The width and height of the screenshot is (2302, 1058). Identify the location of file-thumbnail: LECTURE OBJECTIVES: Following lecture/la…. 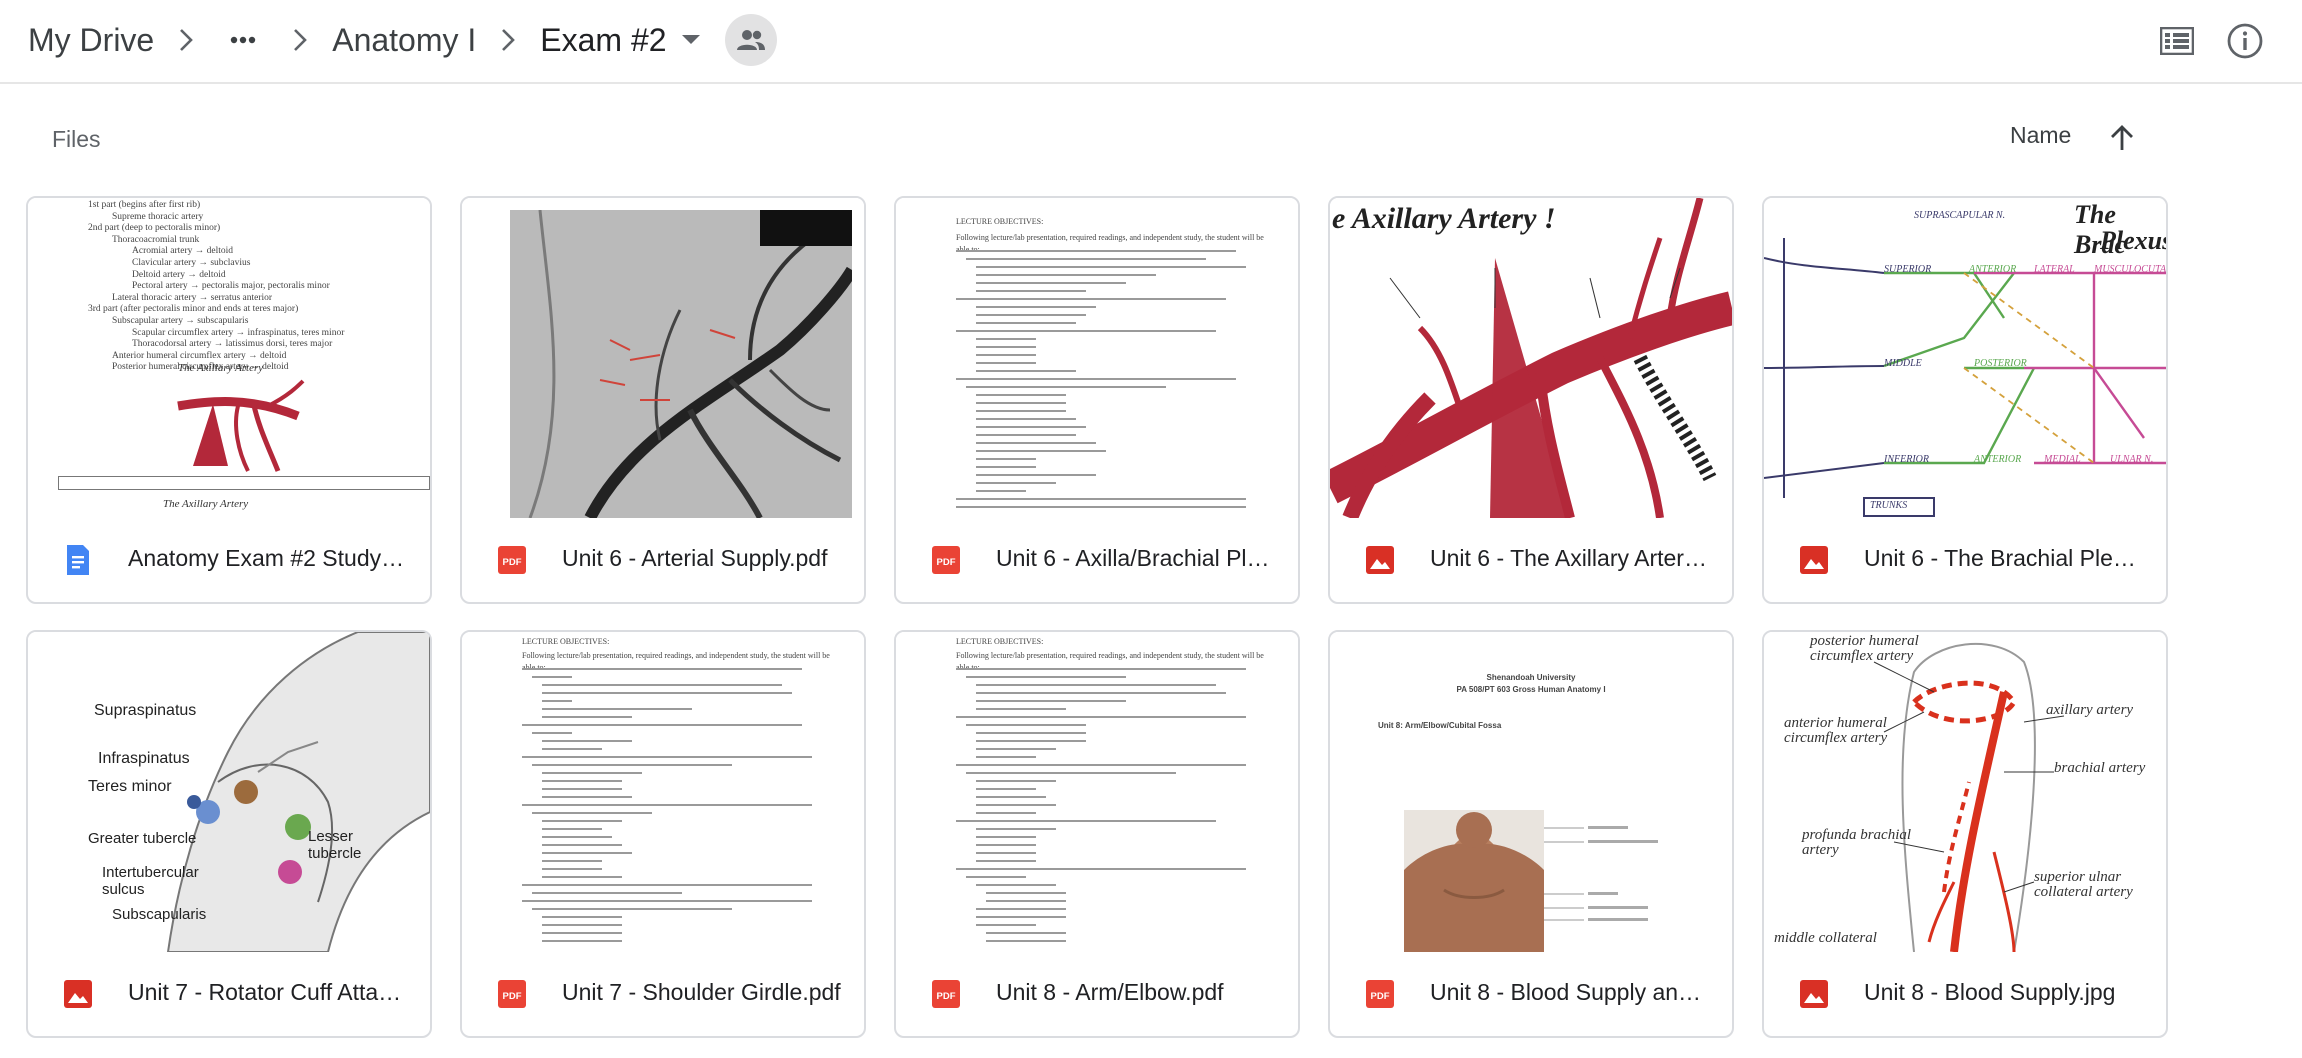
(1097, 792).